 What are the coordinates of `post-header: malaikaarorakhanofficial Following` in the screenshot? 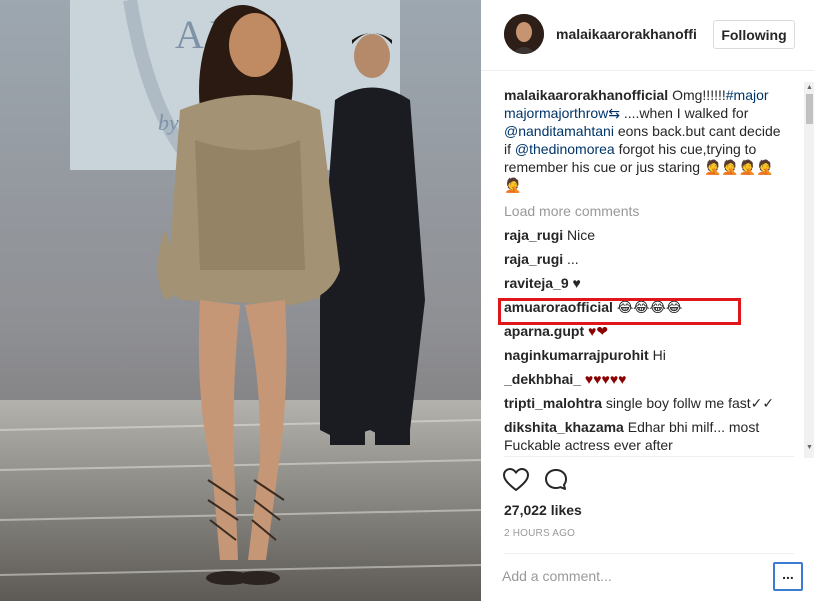 It's located at (647, 35).